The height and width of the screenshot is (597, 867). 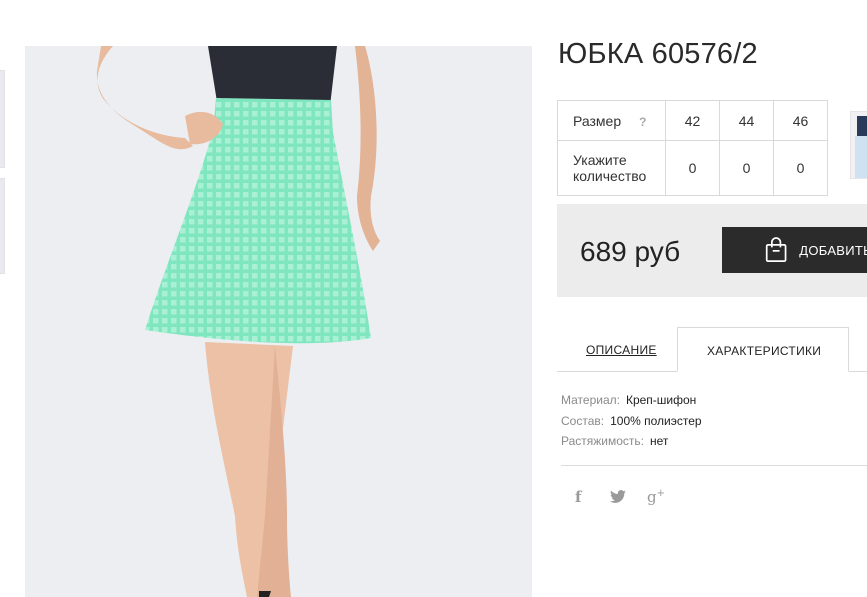 I want to click on size-label-cell: Размер?, so click(x=611, y=120).